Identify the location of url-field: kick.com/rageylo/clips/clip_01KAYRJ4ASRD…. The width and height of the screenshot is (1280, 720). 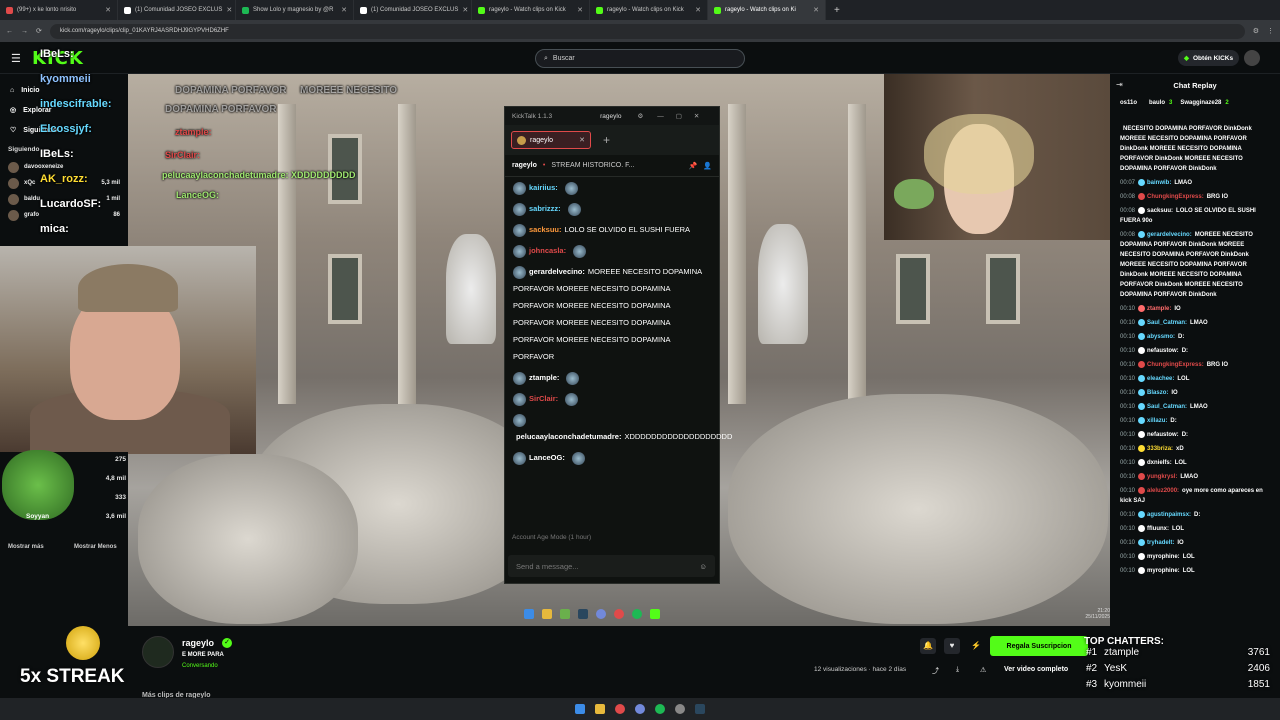
(647, 31).